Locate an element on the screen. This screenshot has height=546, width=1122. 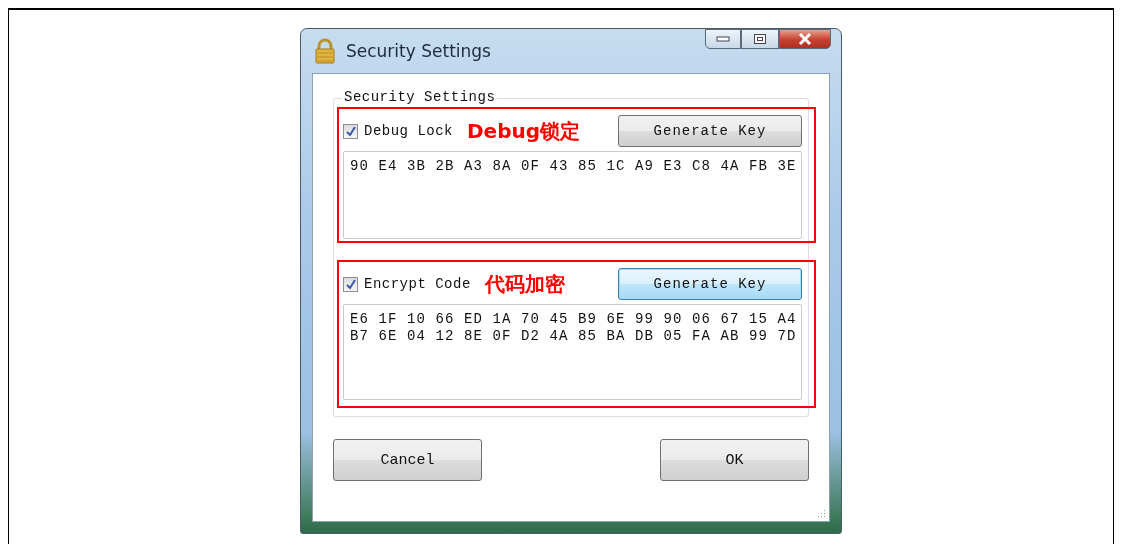
key-field: 90 E4 3B 2B A3 8A 0F 43 85 1C A9 E3 C8 4A FB 3E is located at coordinates (572, 195).